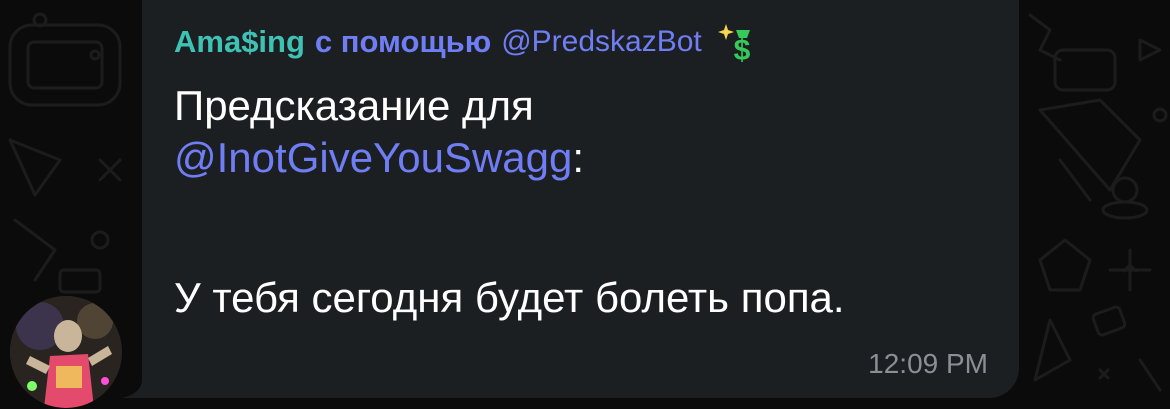 This screenshot has height=409, width=1170. I want to click on mention-suffix: :, so click(578, 157).